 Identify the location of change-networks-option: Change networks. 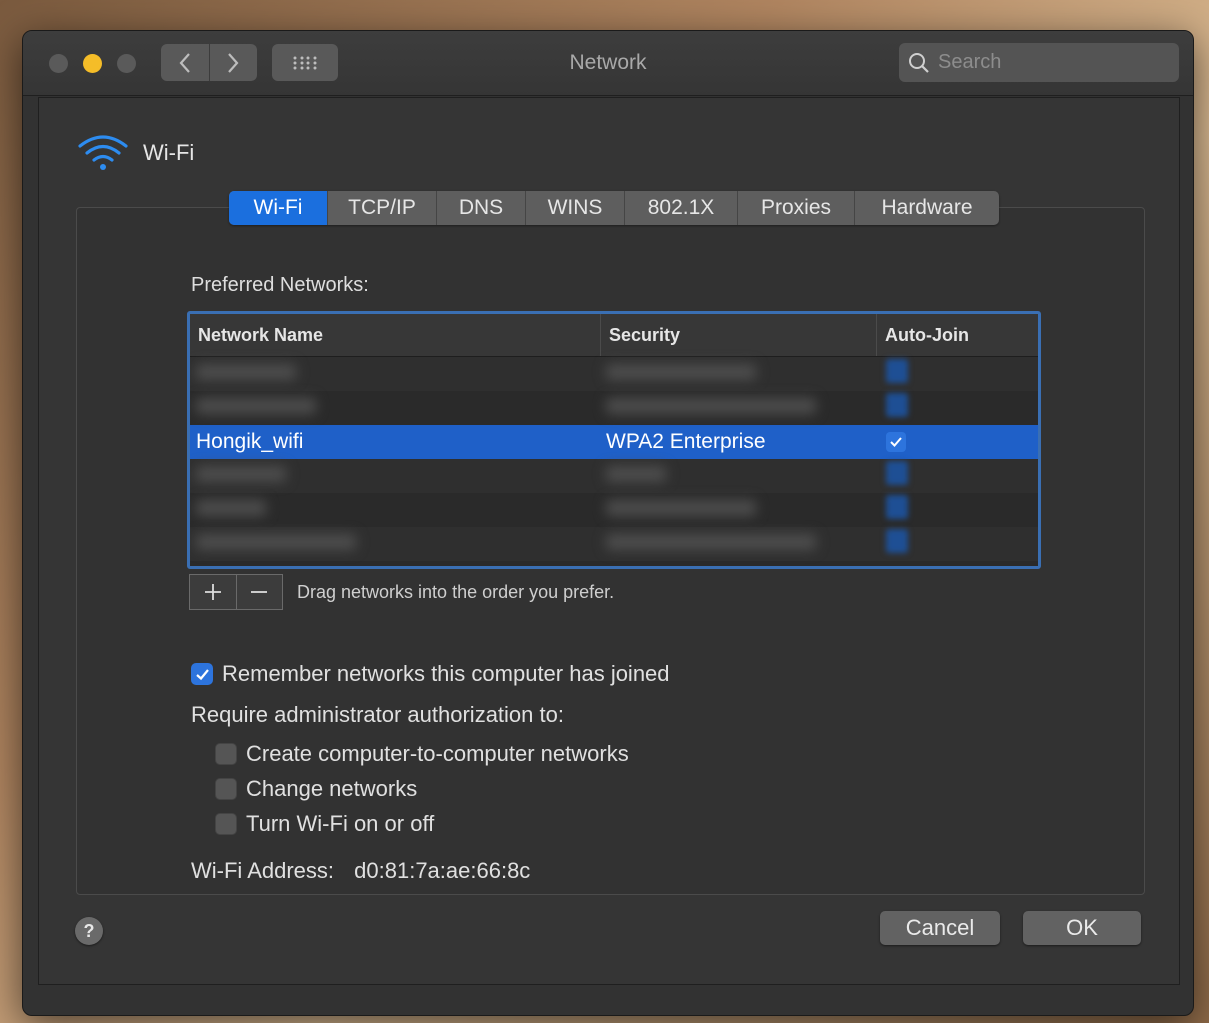
(316, 789).